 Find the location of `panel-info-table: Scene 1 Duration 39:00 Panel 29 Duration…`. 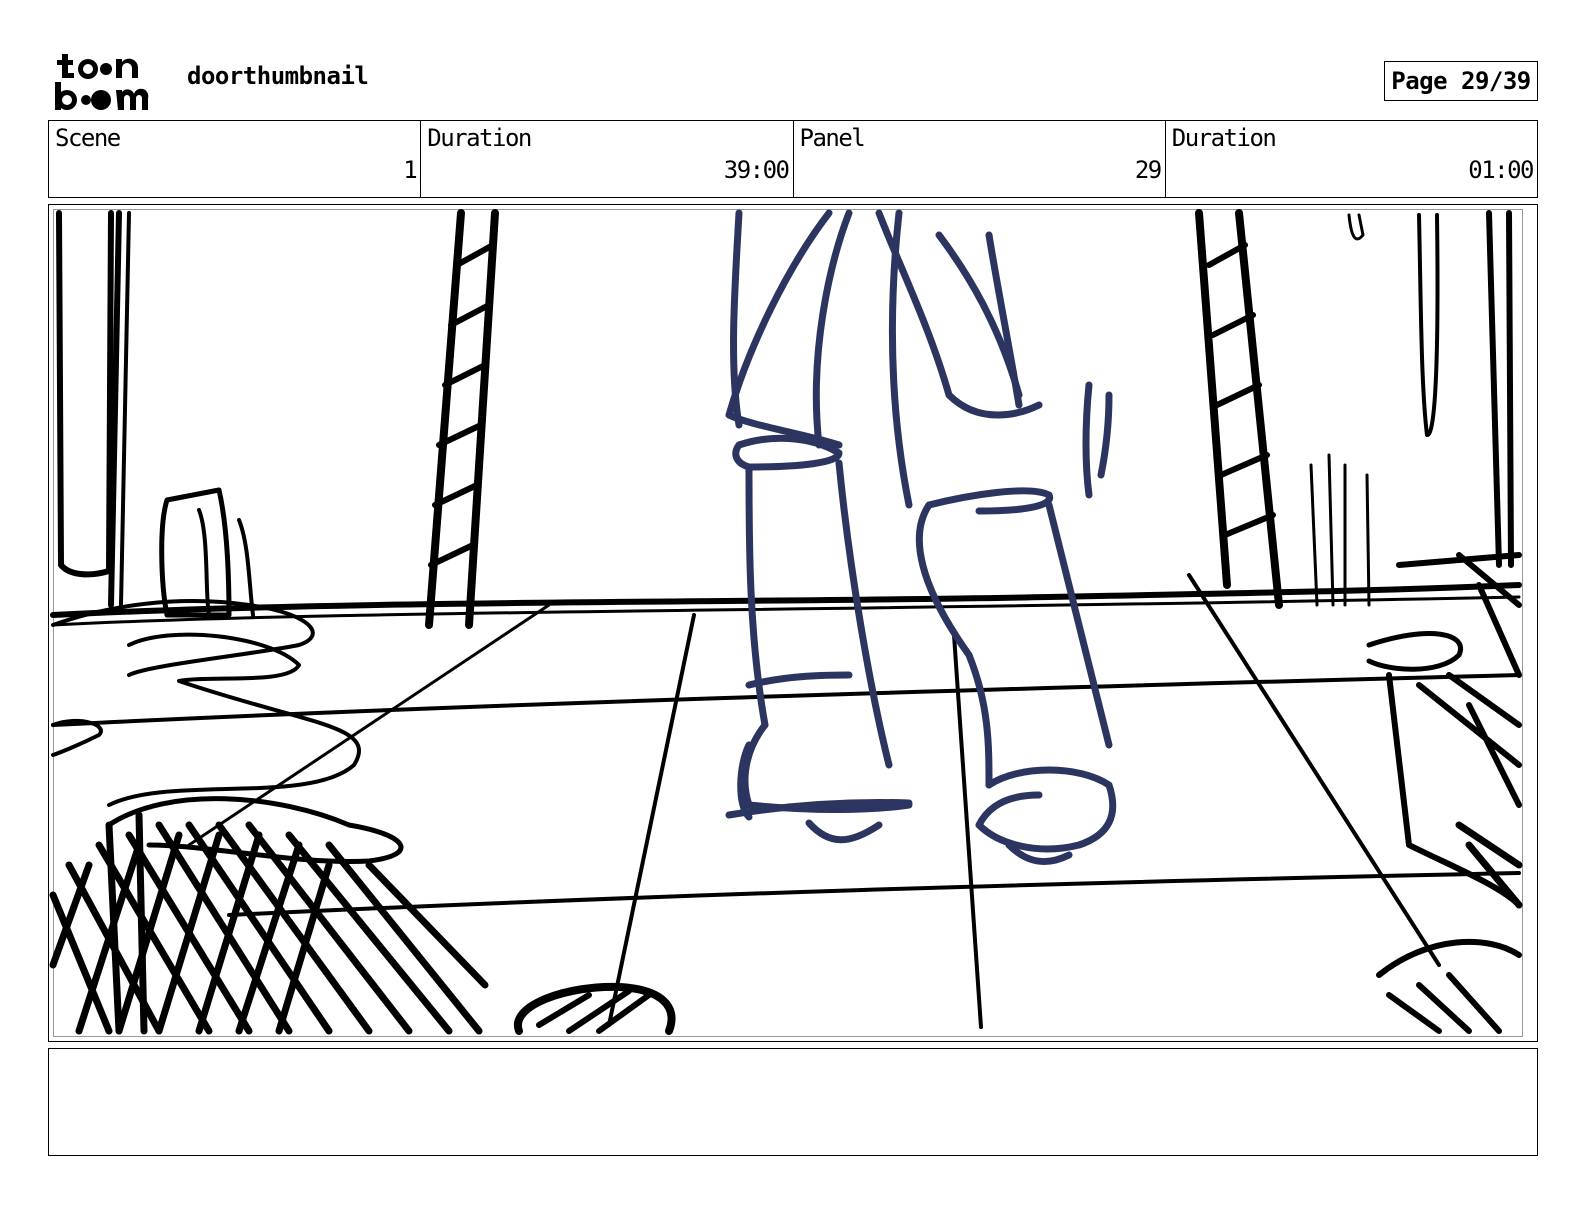

panel-info-table: Scene 1 Duration 39:00 Panel 29 Duration… is located at coordinates (793, 159).